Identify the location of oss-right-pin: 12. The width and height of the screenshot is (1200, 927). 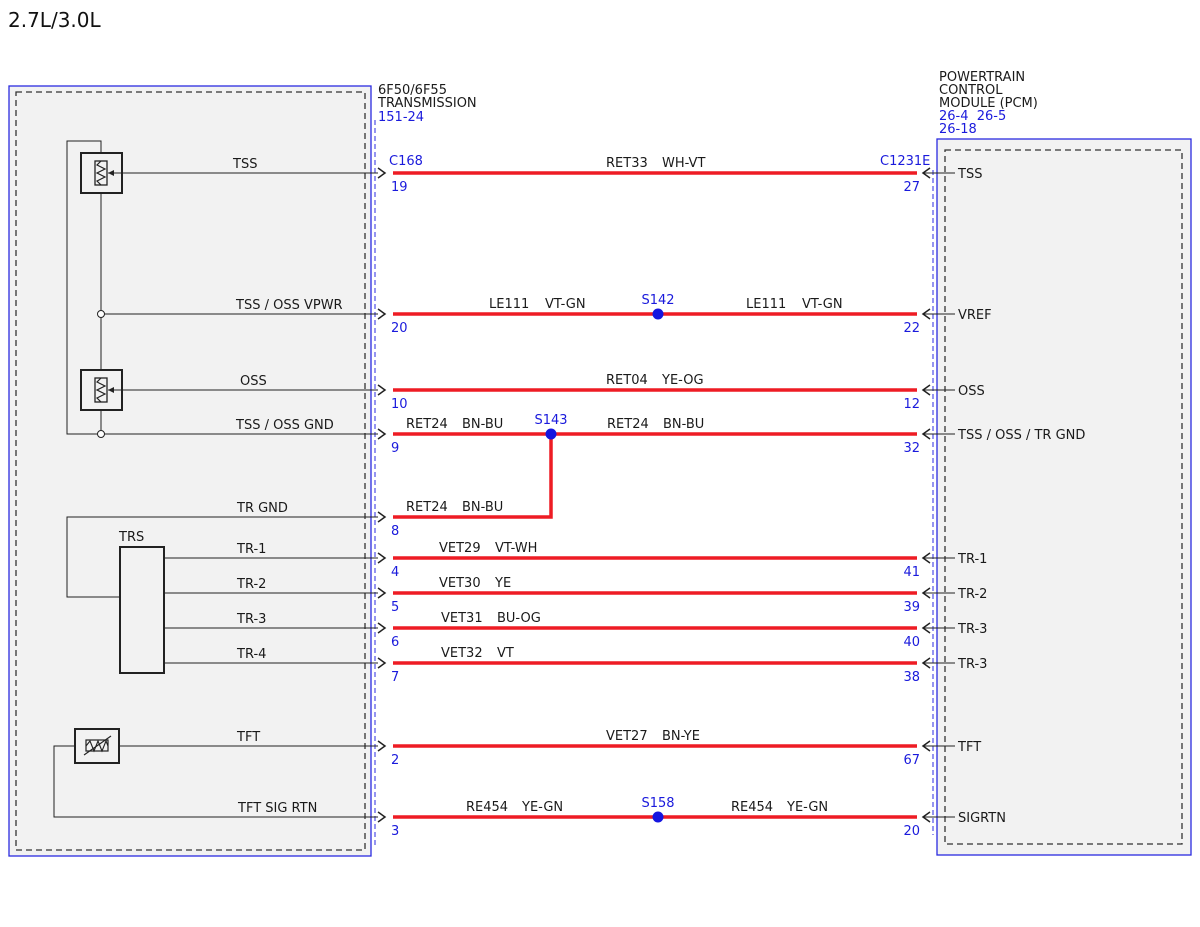
(911, 404).